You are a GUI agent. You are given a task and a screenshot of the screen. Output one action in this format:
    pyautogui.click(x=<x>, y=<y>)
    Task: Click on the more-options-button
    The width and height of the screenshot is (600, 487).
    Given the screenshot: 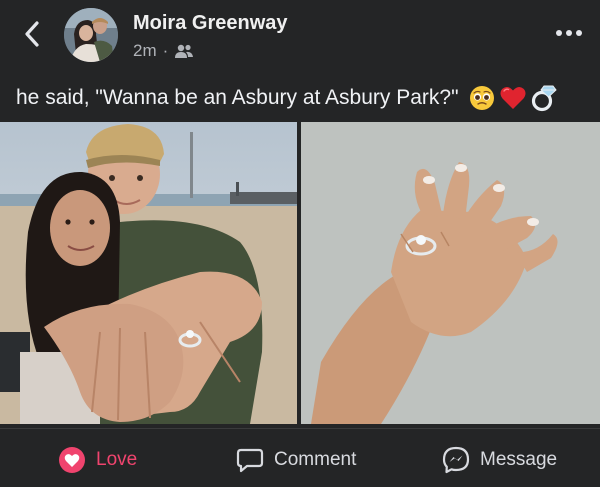 What is the action you would take?
    pyautogui.click(x=569, y=32)
    